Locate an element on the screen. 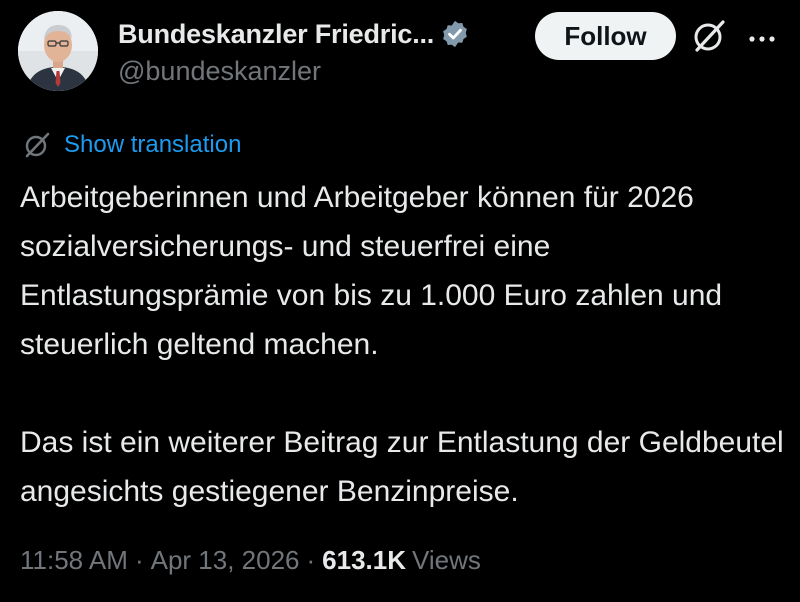 The height and width of the screenshot is (602, 800). portrait-avatar-image is located at coordinates (58, 51).